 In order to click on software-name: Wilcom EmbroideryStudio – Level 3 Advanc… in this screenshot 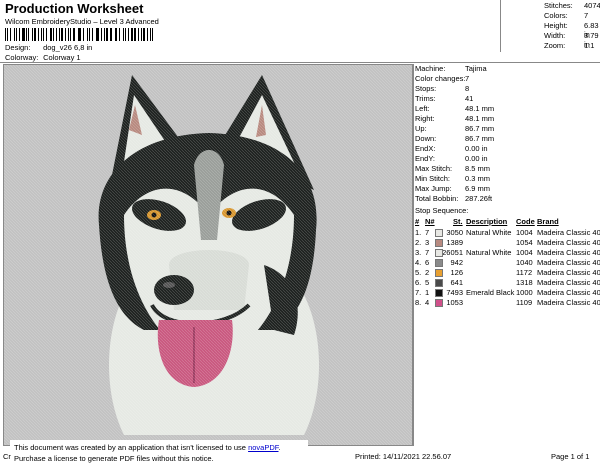, I will do `click(82, 21)`.